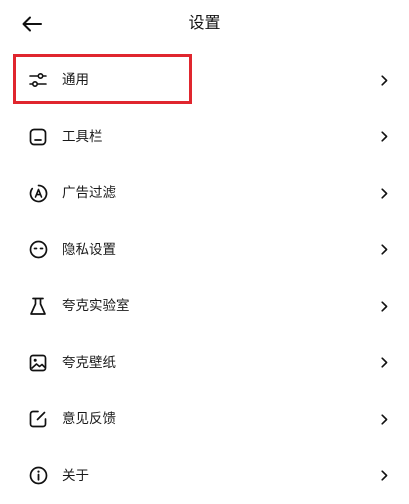  What do you see at coordinates (38, 250) in the screenshot?
I see `privacy-icon` at bounding box center [38, 250].